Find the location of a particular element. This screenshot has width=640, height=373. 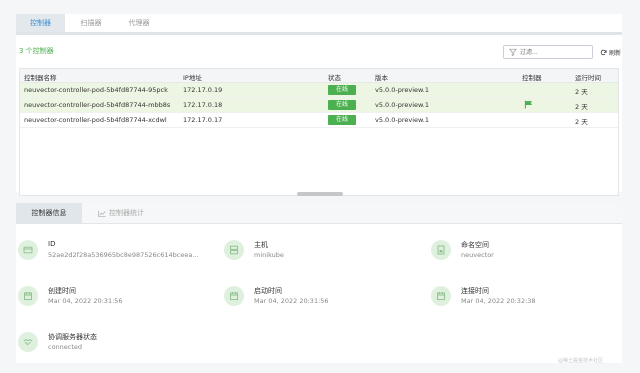

info-host-value: minikube is located at coordinates (269, 255).